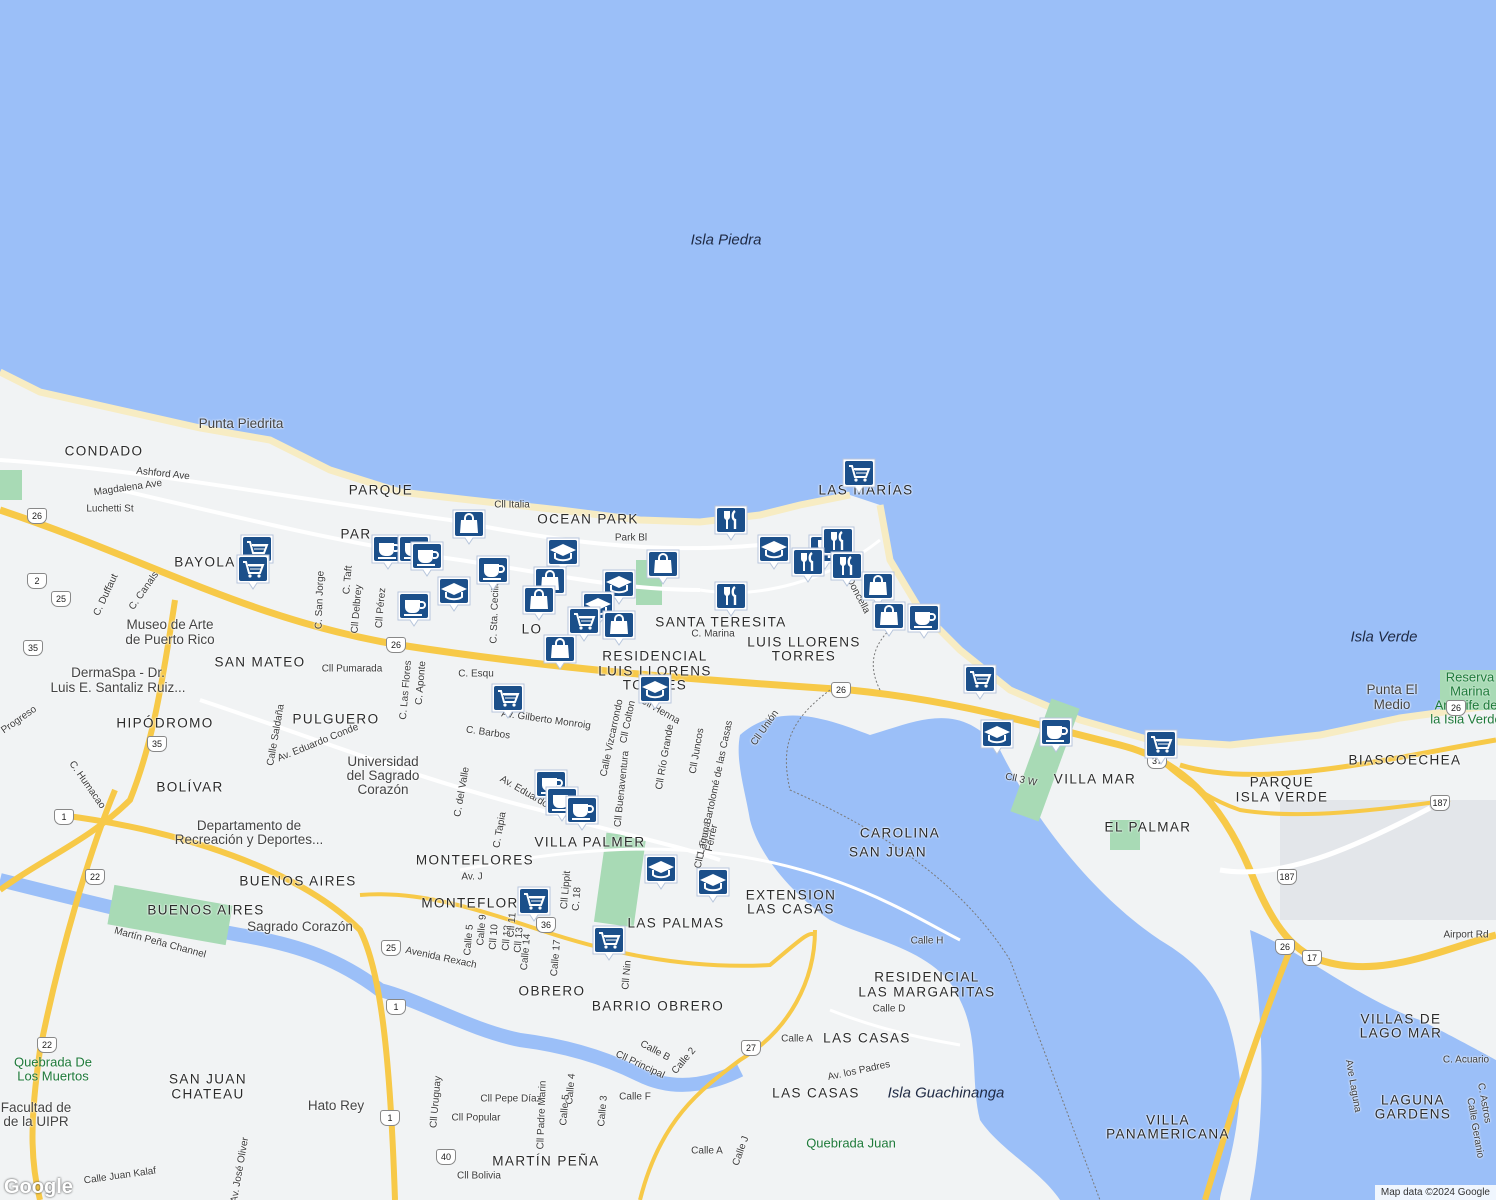 The image size is (1496, 1200). What do you see at coordinates (927, 977) in the screenshot?
I see `neighborhood-label: RESIDENCIAL` at bounding box center [927, 977].